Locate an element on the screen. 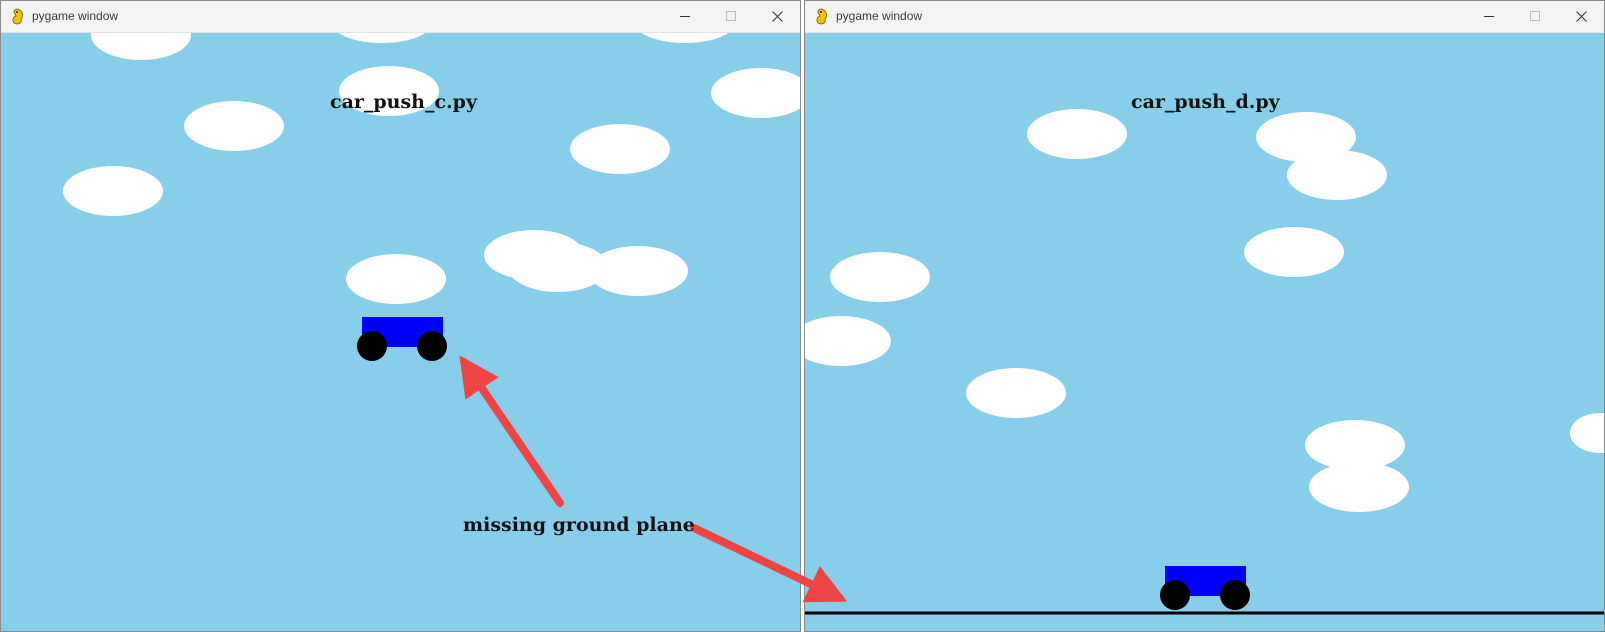  script-caption: car_push_d.py is located at coordinates (1205, 102).